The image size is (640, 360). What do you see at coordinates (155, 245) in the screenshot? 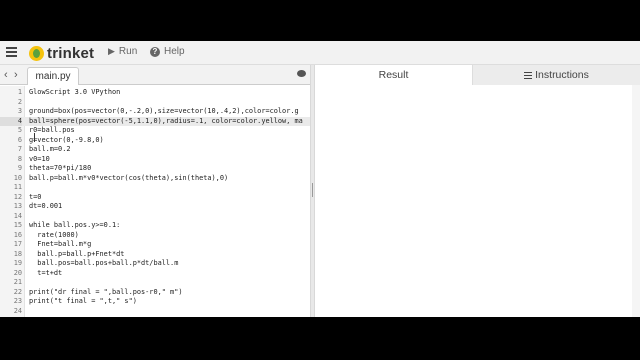
I see `code-line: 17 Fnet=ball.m*g` at bounding box center [155, 245].